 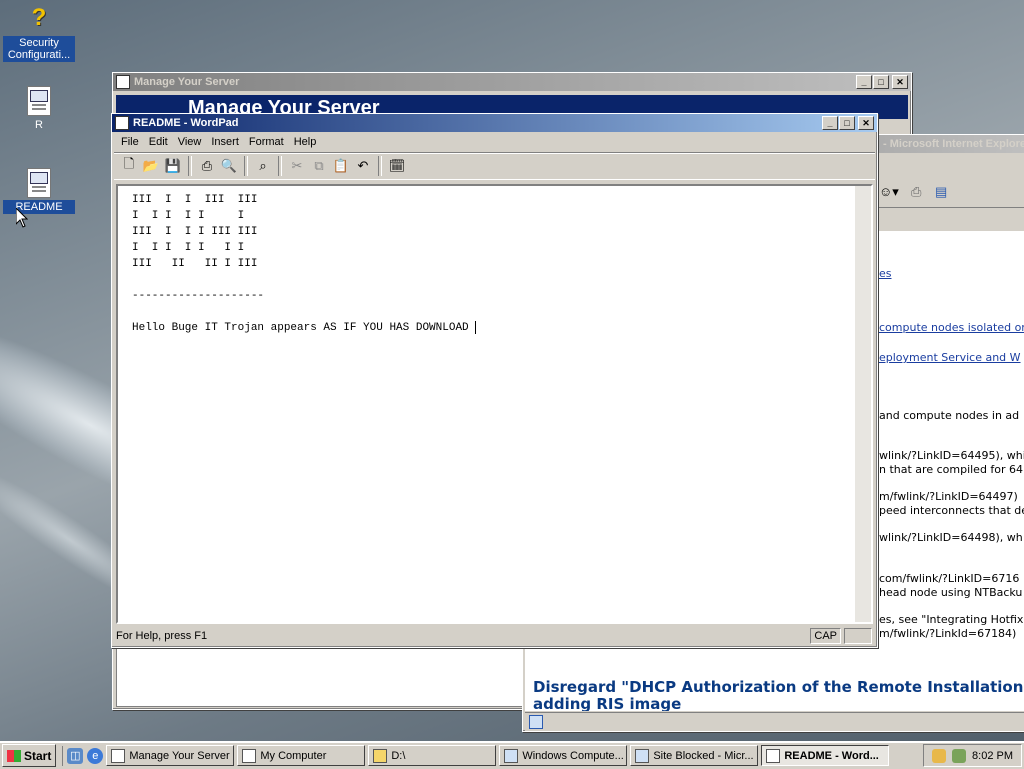 What do you see at coordinates (948, 496) in the screenshot?
I see `page-text: m/fwlink/?LinkID=64497)` at bounding box center [948, 496].